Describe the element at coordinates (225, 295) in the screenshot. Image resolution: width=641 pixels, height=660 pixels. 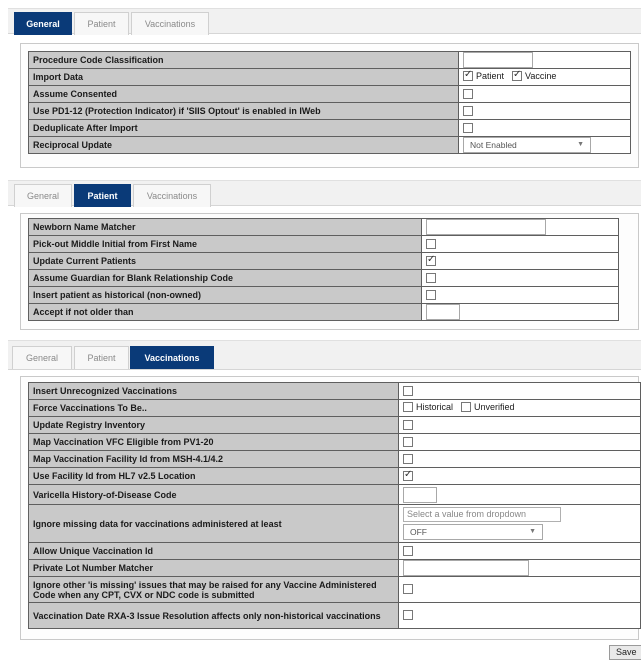
I see `setting-label: Insert patient as historical (non-owned)` at that location.